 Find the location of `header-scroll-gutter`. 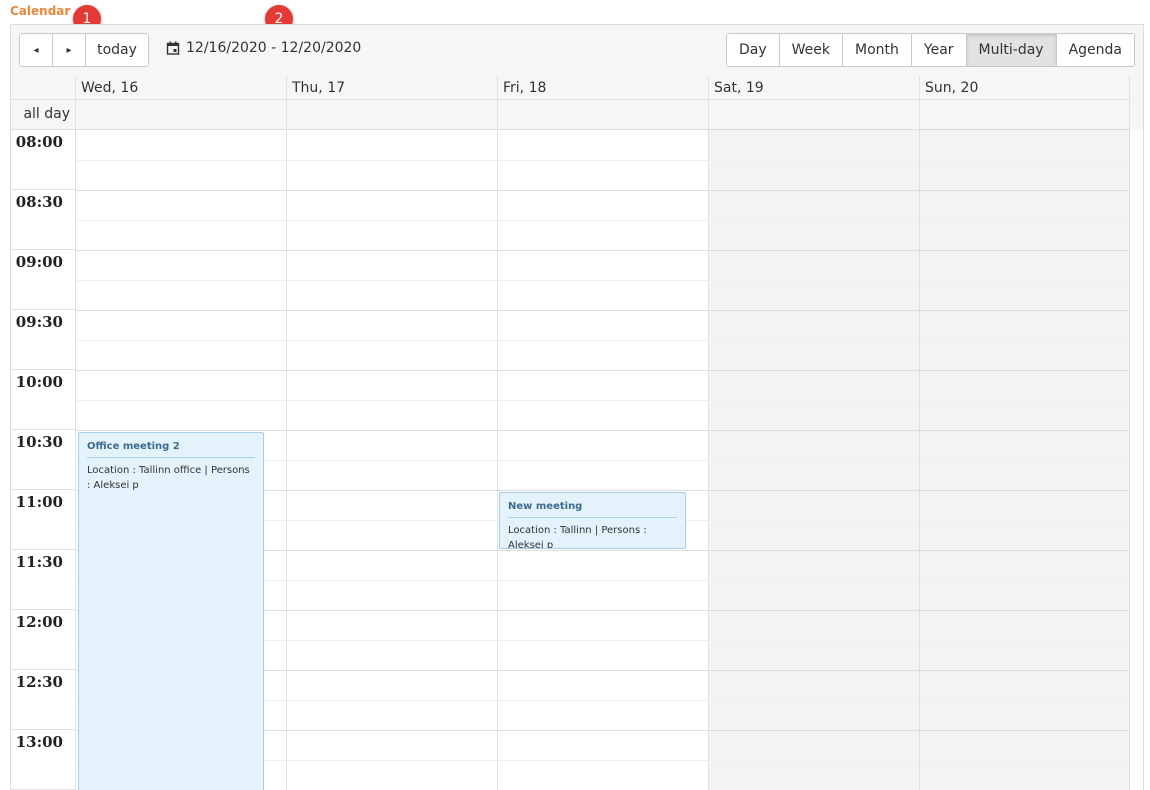

header-scroll-gutter is located at coordinates (1136, 103).